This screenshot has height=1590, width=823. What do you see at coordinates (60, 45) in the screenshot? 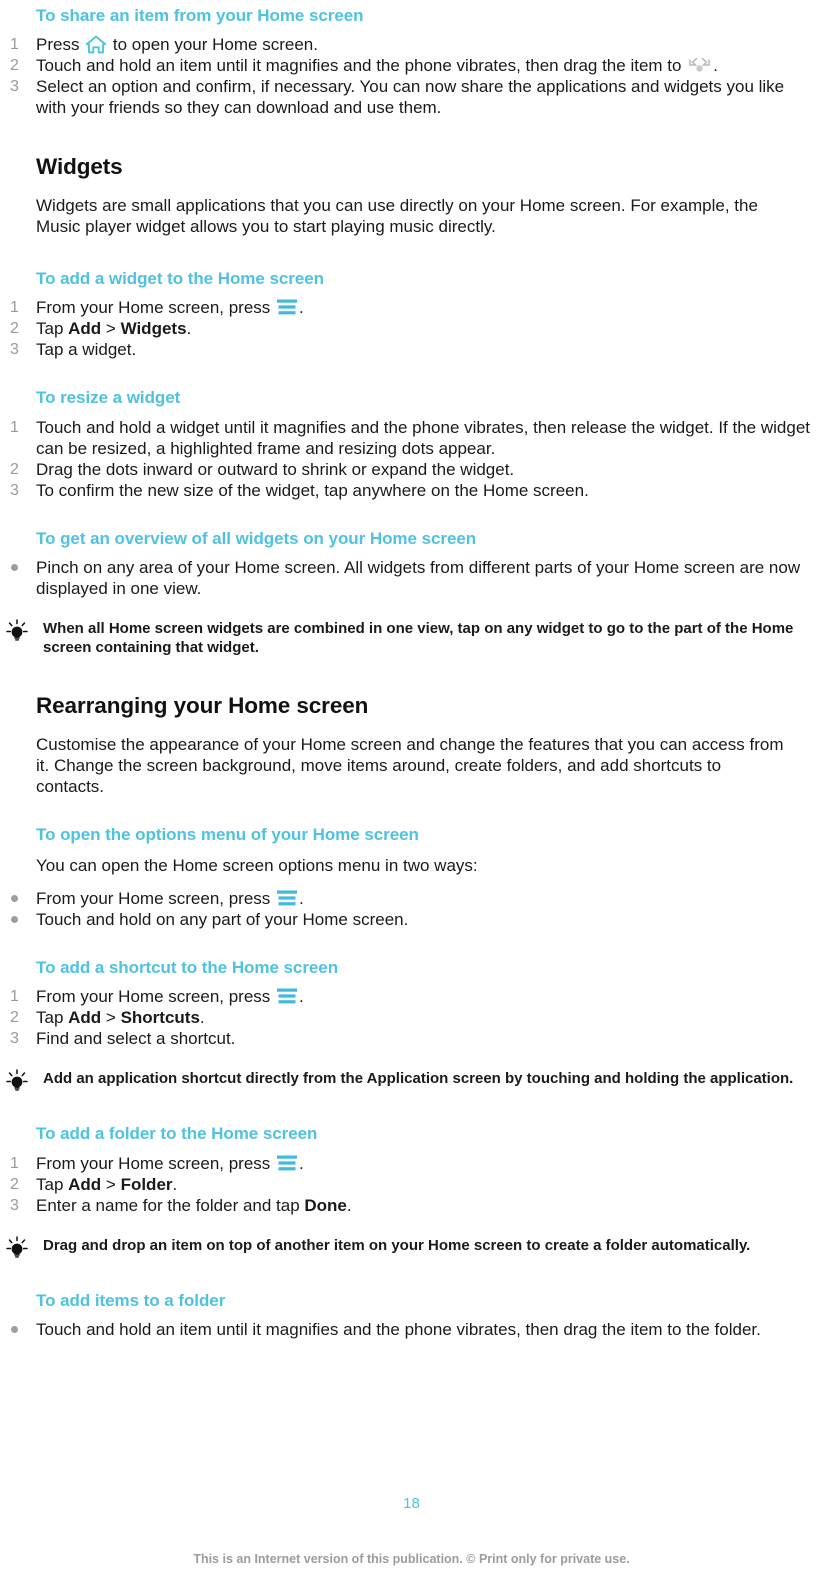
I see `step-text-pre: Press` at bounding box center [60, 45].